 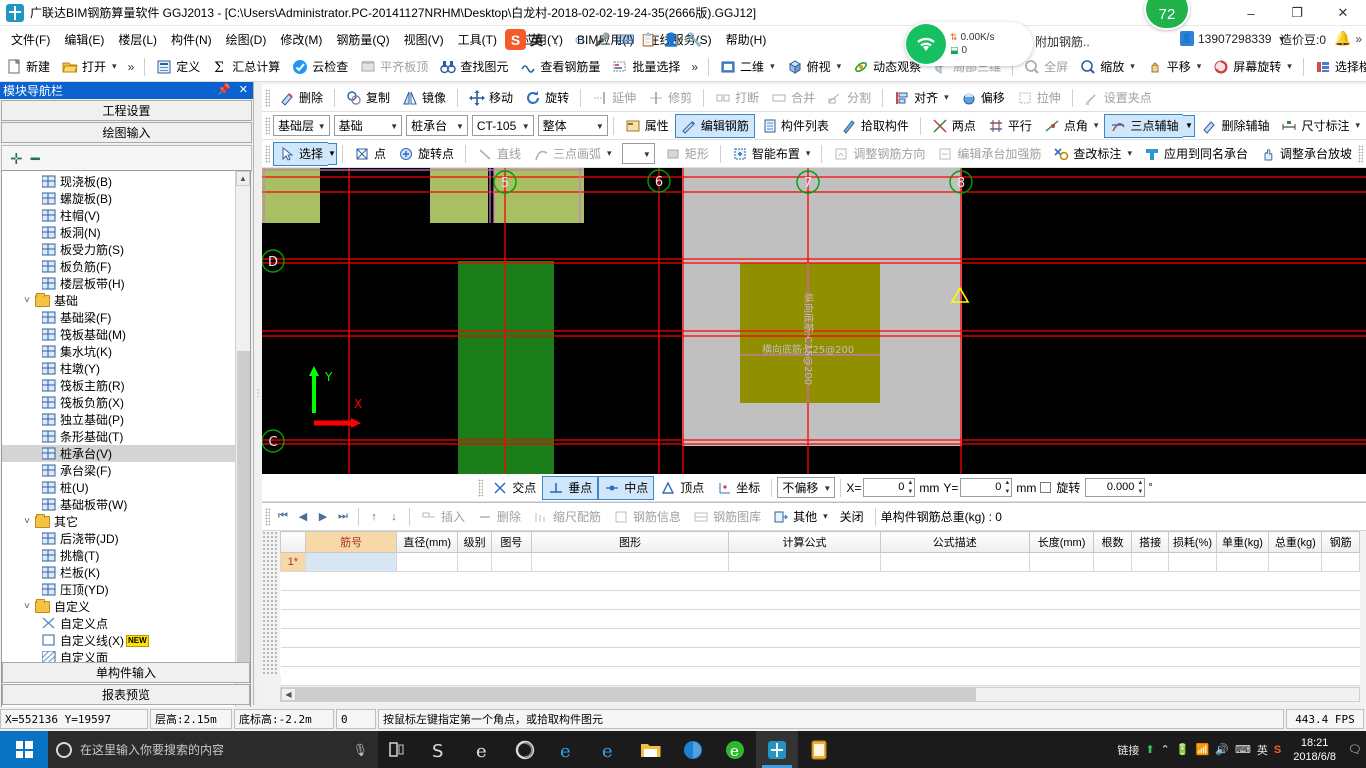 I want to click on column-header-4: 图形, so click(x=630, y=542).